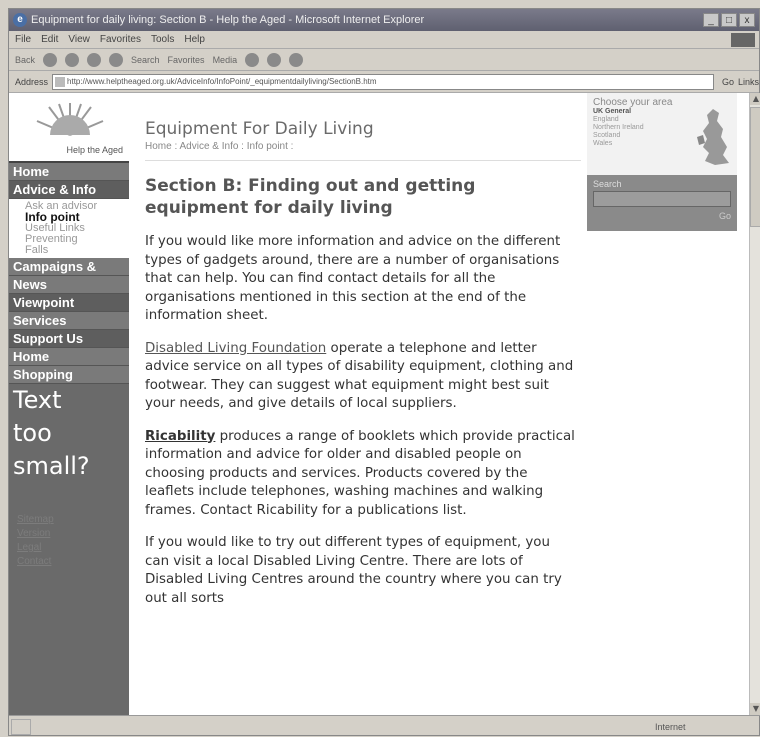  Describe the element at coordinates (69, 357) in the screenshot. I see `nav-home-shopping-1: Home` at that location.